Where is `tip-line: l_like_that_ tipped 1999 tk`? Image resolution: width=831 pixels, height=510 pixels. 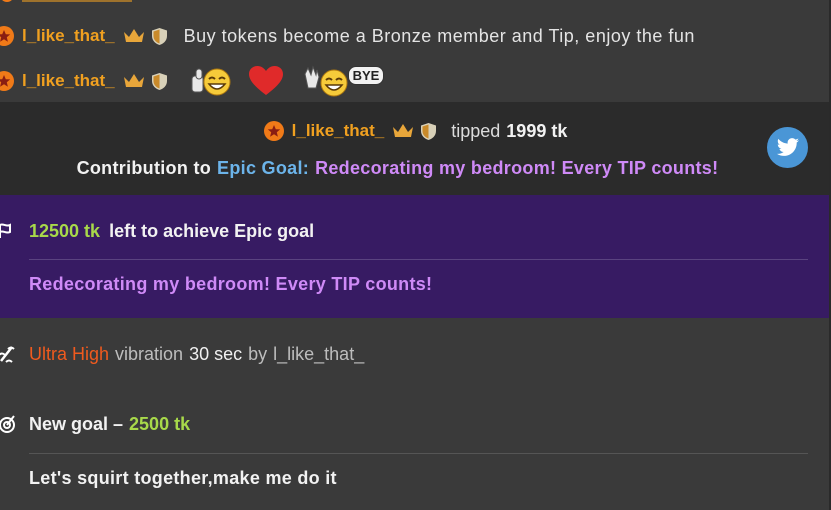
tip-line: l_like_that_ tipped 1999 tk is located at coordinates (415, 131).